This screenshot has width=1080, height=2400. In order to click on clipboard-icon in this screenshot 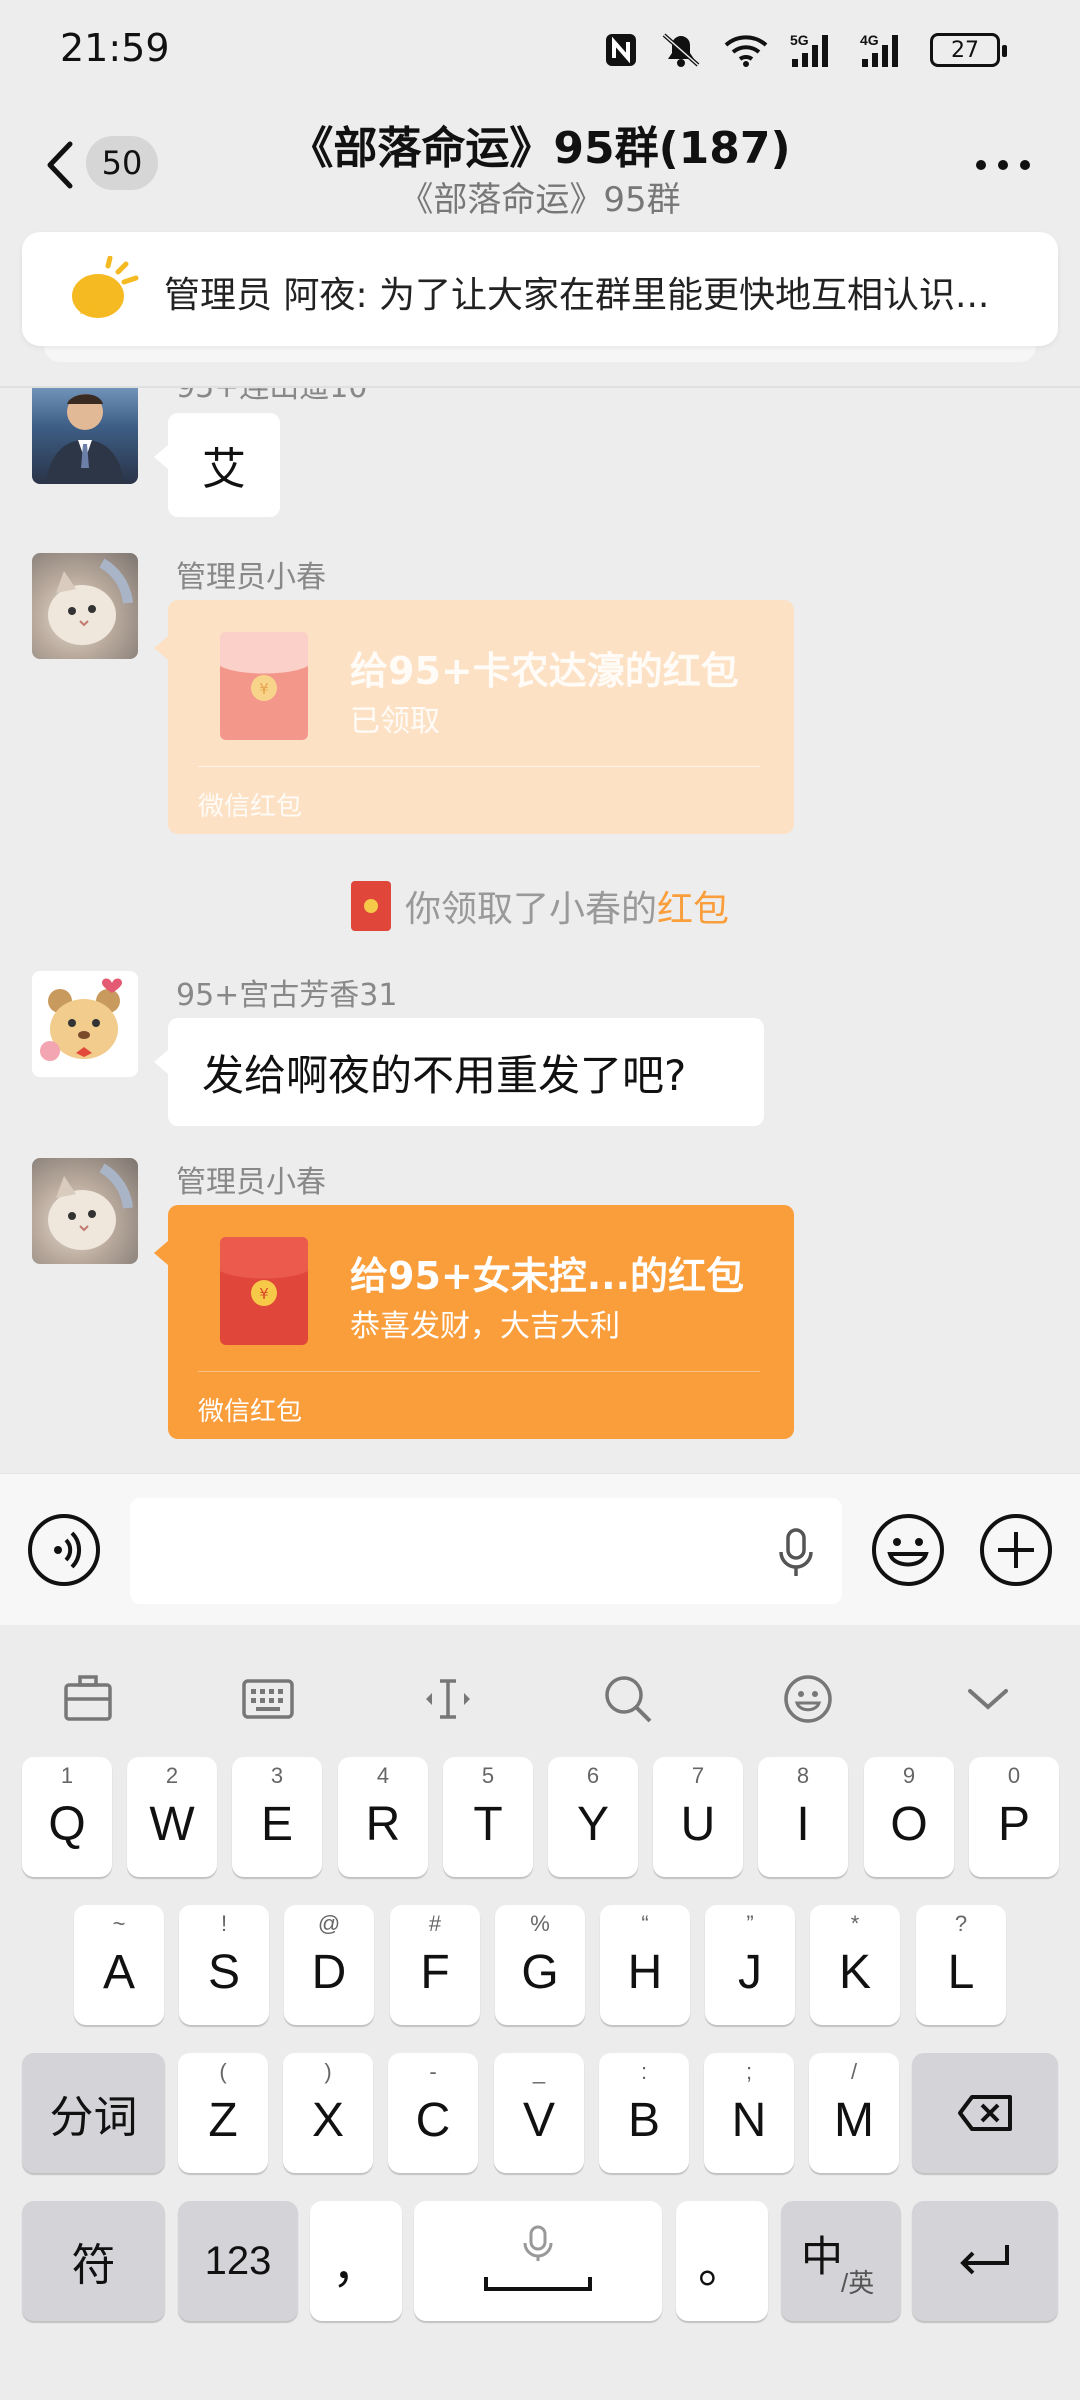, I will do `click(88, 1699)`.